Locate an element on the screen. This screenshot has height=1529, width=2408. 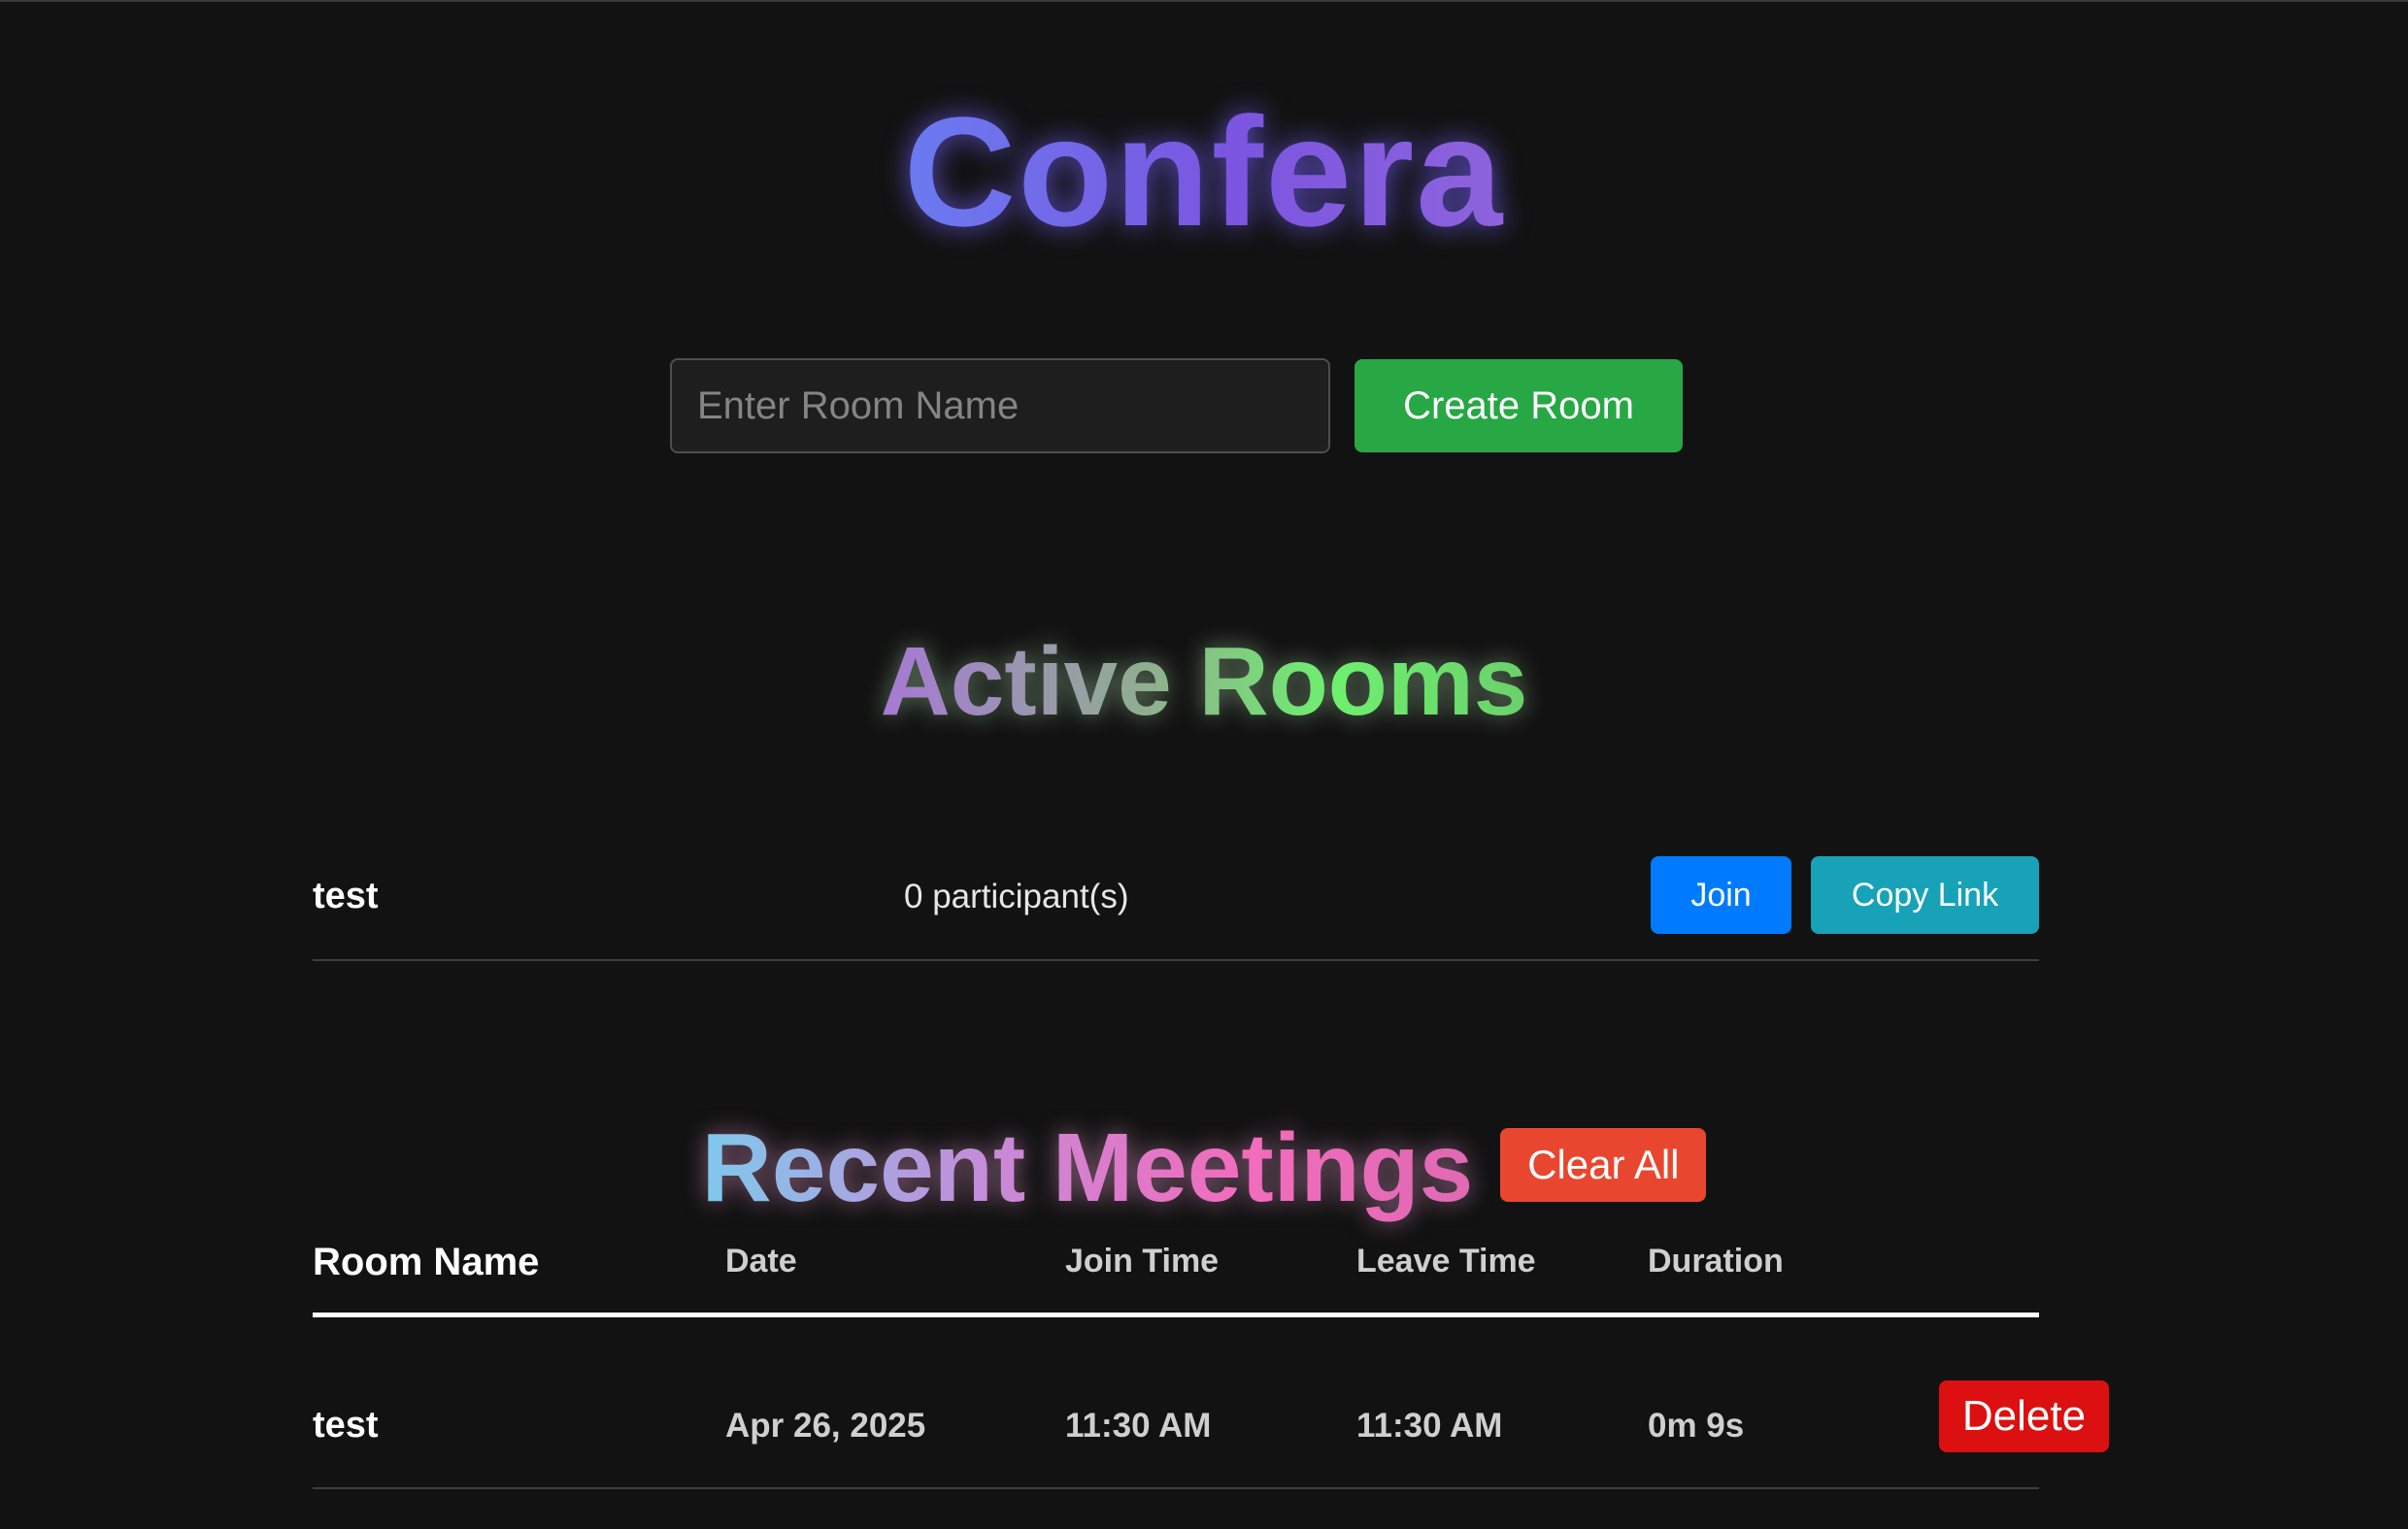
delete-meeting-button: Delete is located at coordinates (2024, 1416).